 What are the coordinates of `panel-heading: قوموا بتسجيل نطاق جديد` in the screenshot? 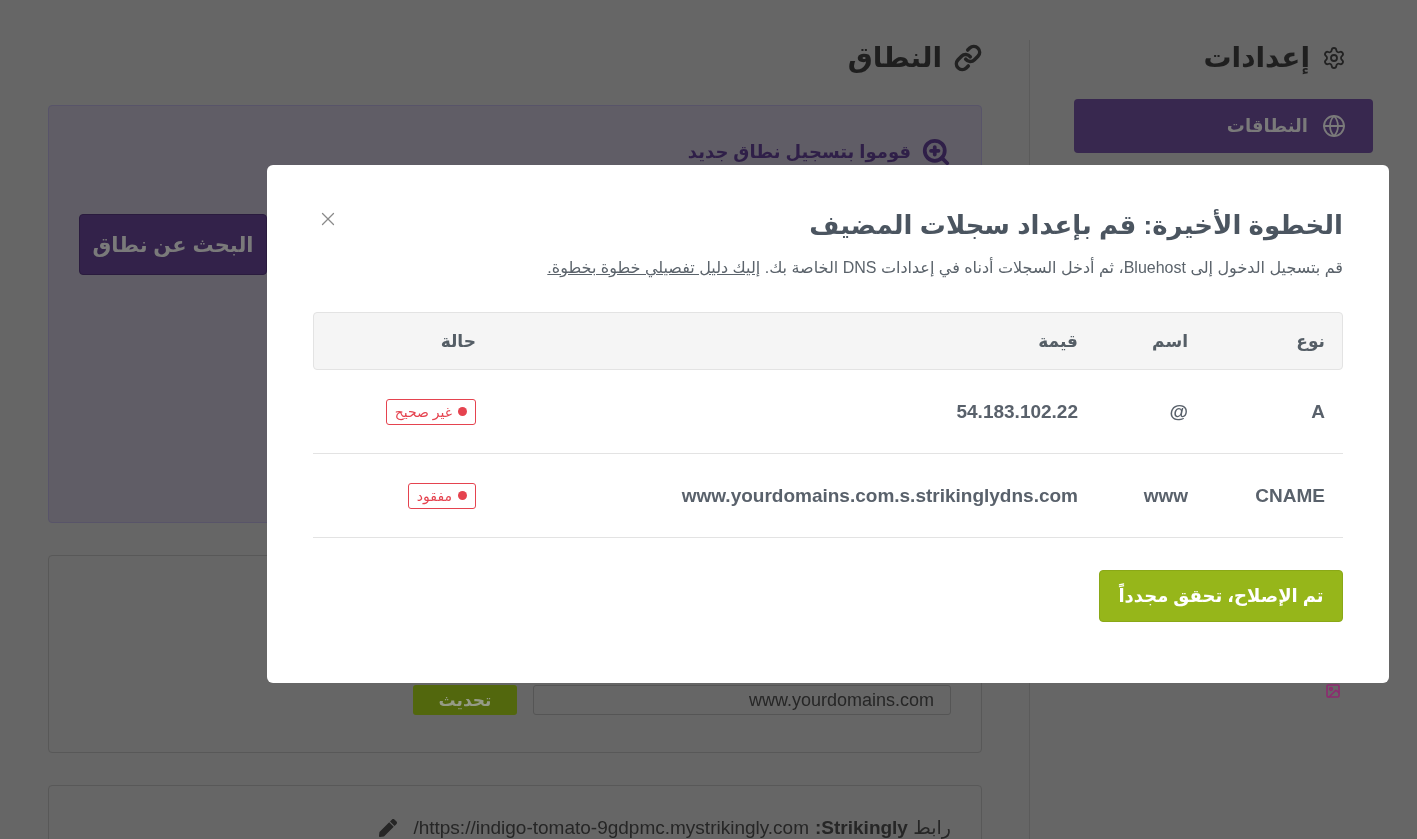 It's located at (799, 153).